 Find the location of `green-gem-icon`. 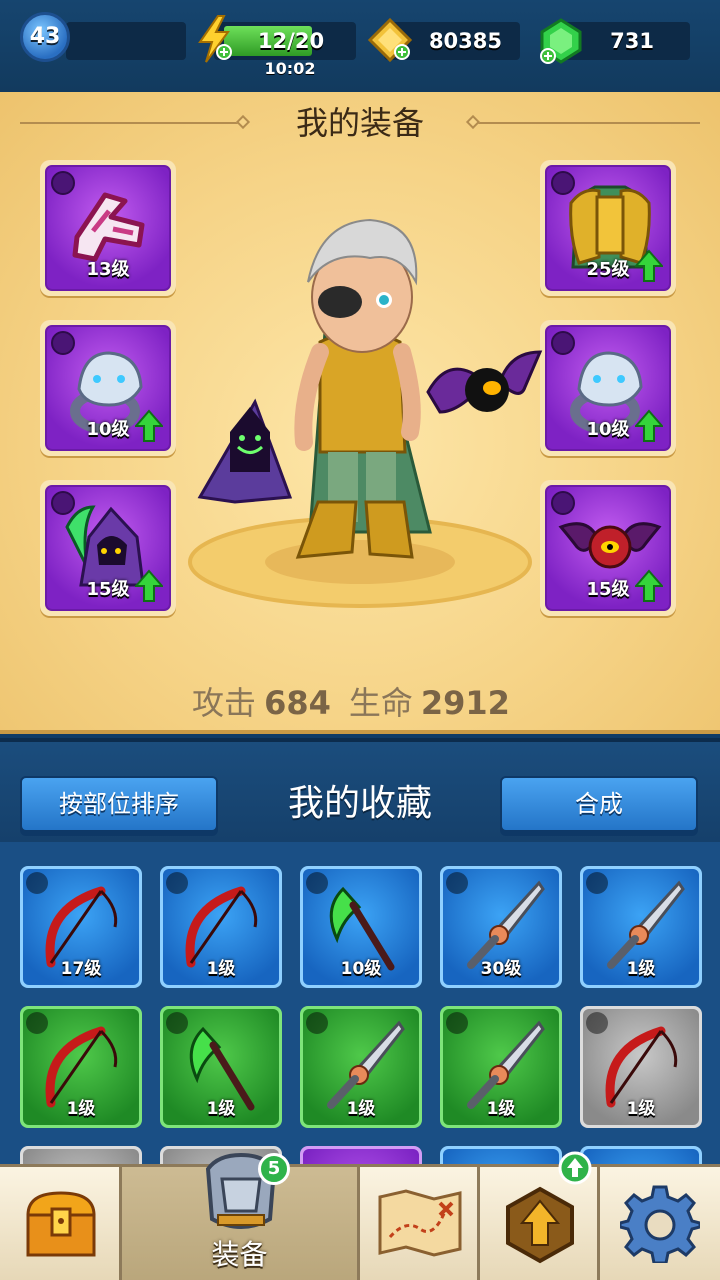

green-gem-icon is located at coordinates (561, 41).